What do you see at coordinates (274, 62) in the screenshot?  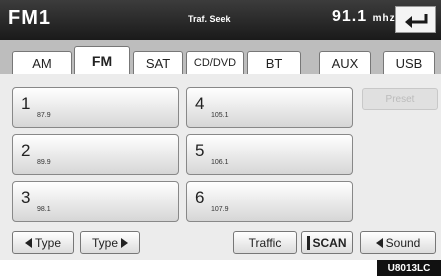 I see `tab-bt: BT` at bounding box center [274, 62].